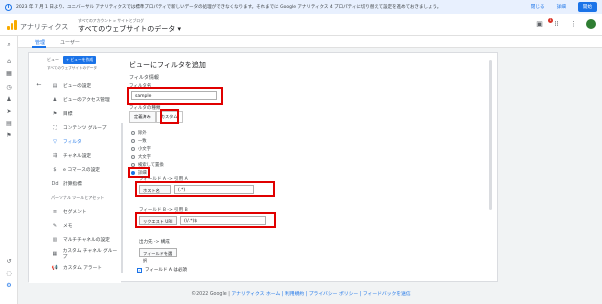 The height and width of the screenshot is (304, 602). What do you see at coordinates (8, 7) in the screenshot?
I see `info-icon: i` at bounding box center [8, 7].